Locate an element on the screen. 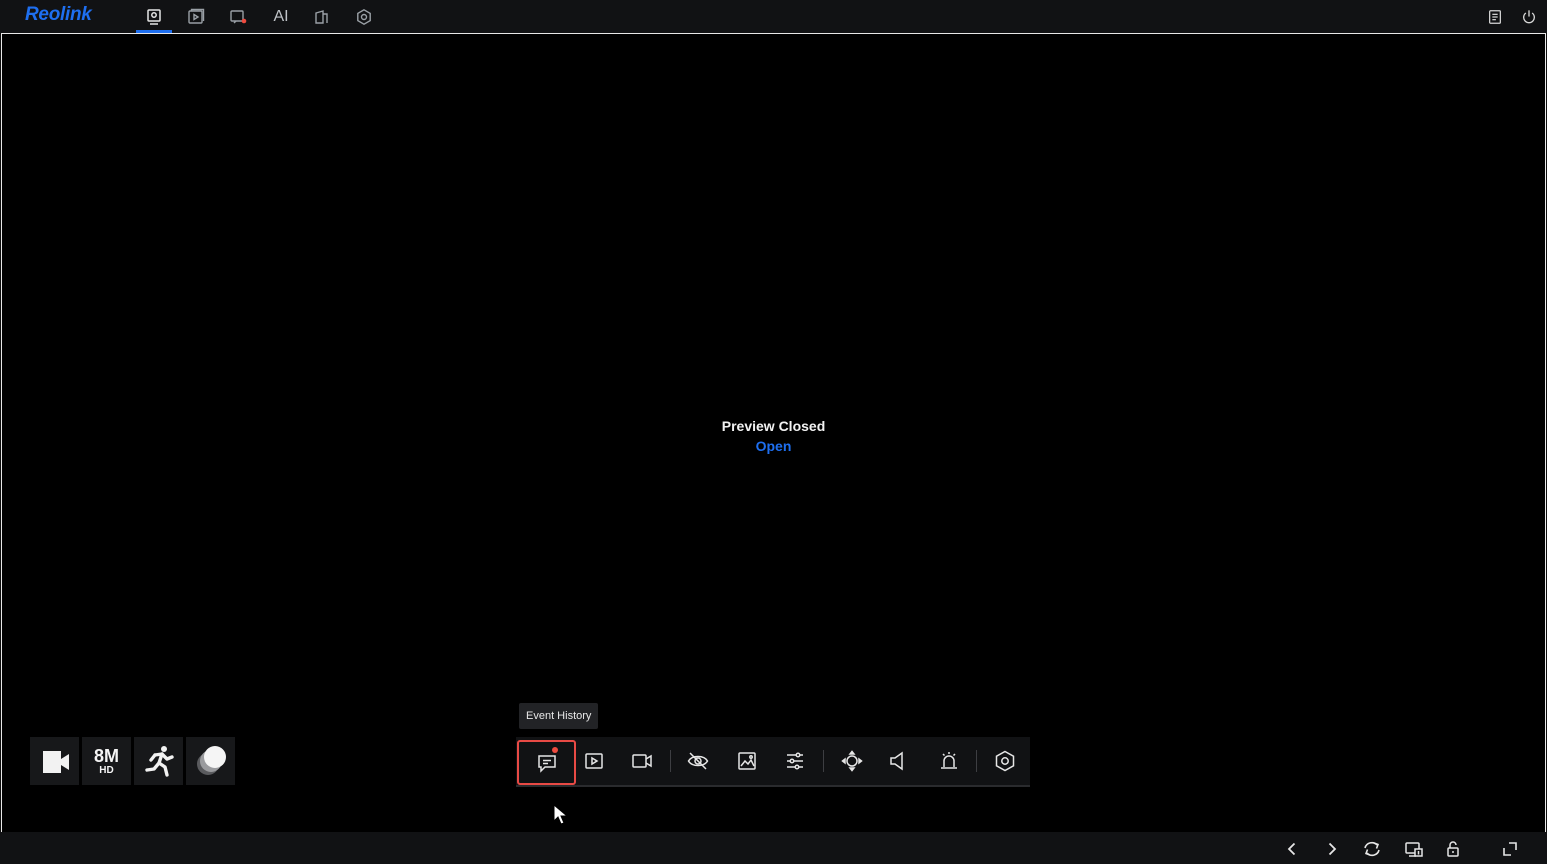 The image size is (1547, 864). next-icon is located at coordinates (1332, 849).